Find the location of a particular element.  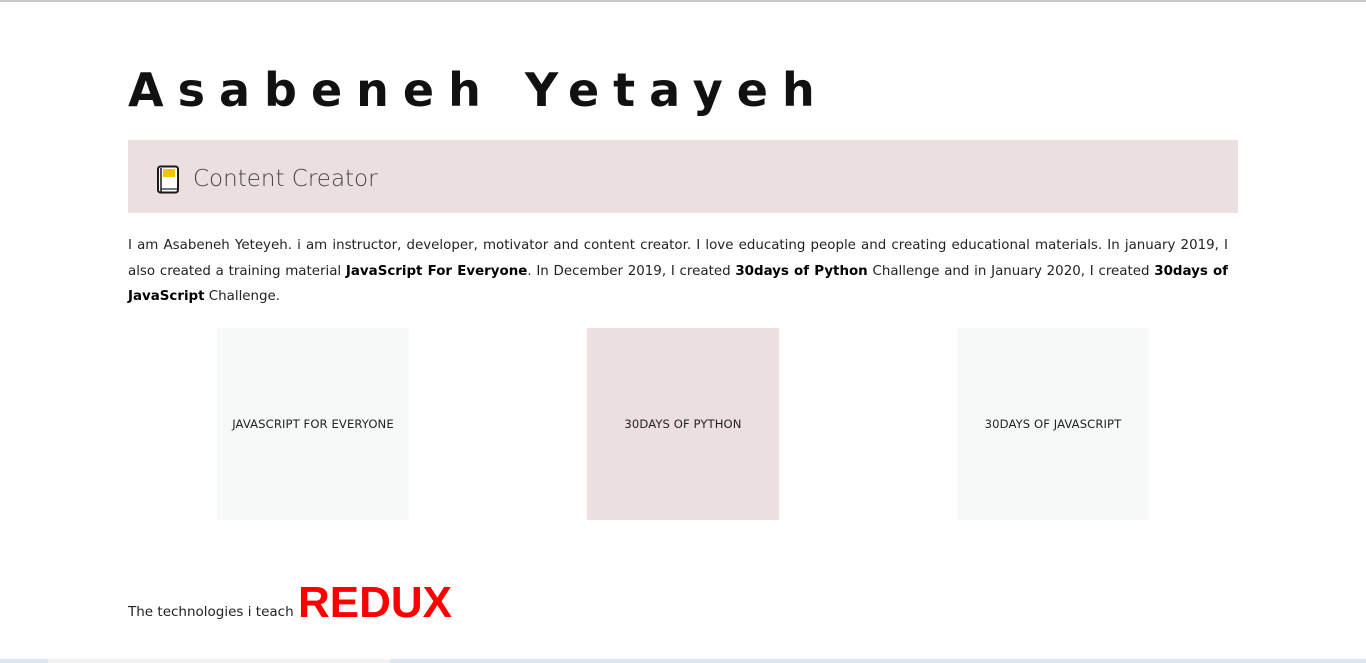

technologies-label: The technologies i teach is located at coordinates (211, 612).